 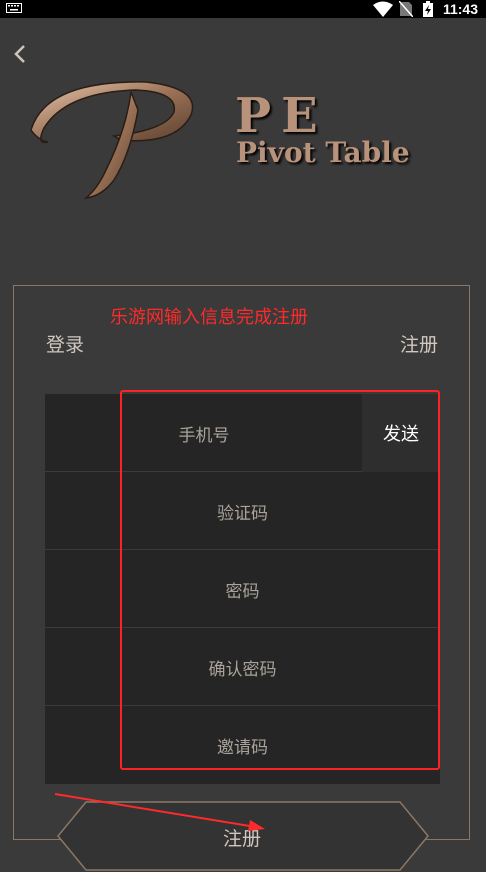 What do you see at coordinates (419, 343) in the screenshot?
I see `tab-register: 注册` at bounding box center [419, 343].